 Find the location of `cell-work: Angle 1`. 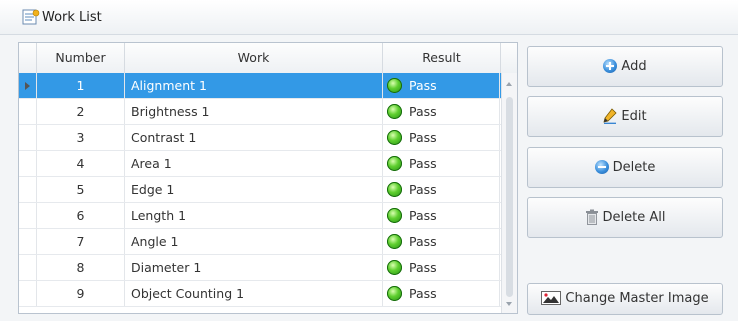

cell-work: Angle 1 is located at coordinates (254, 241).